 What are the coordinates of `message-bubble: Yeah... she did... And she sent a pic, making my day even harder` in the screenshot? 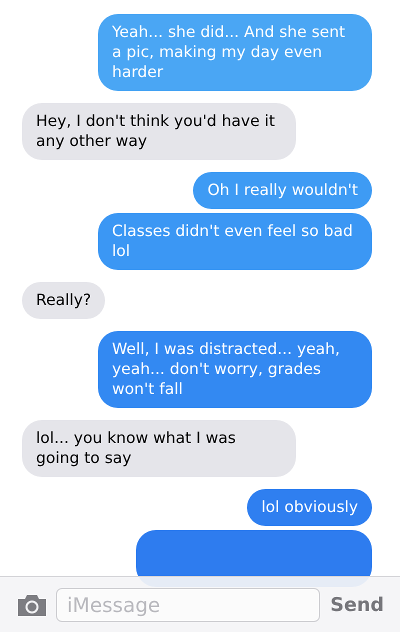 It's located at (235, 52).